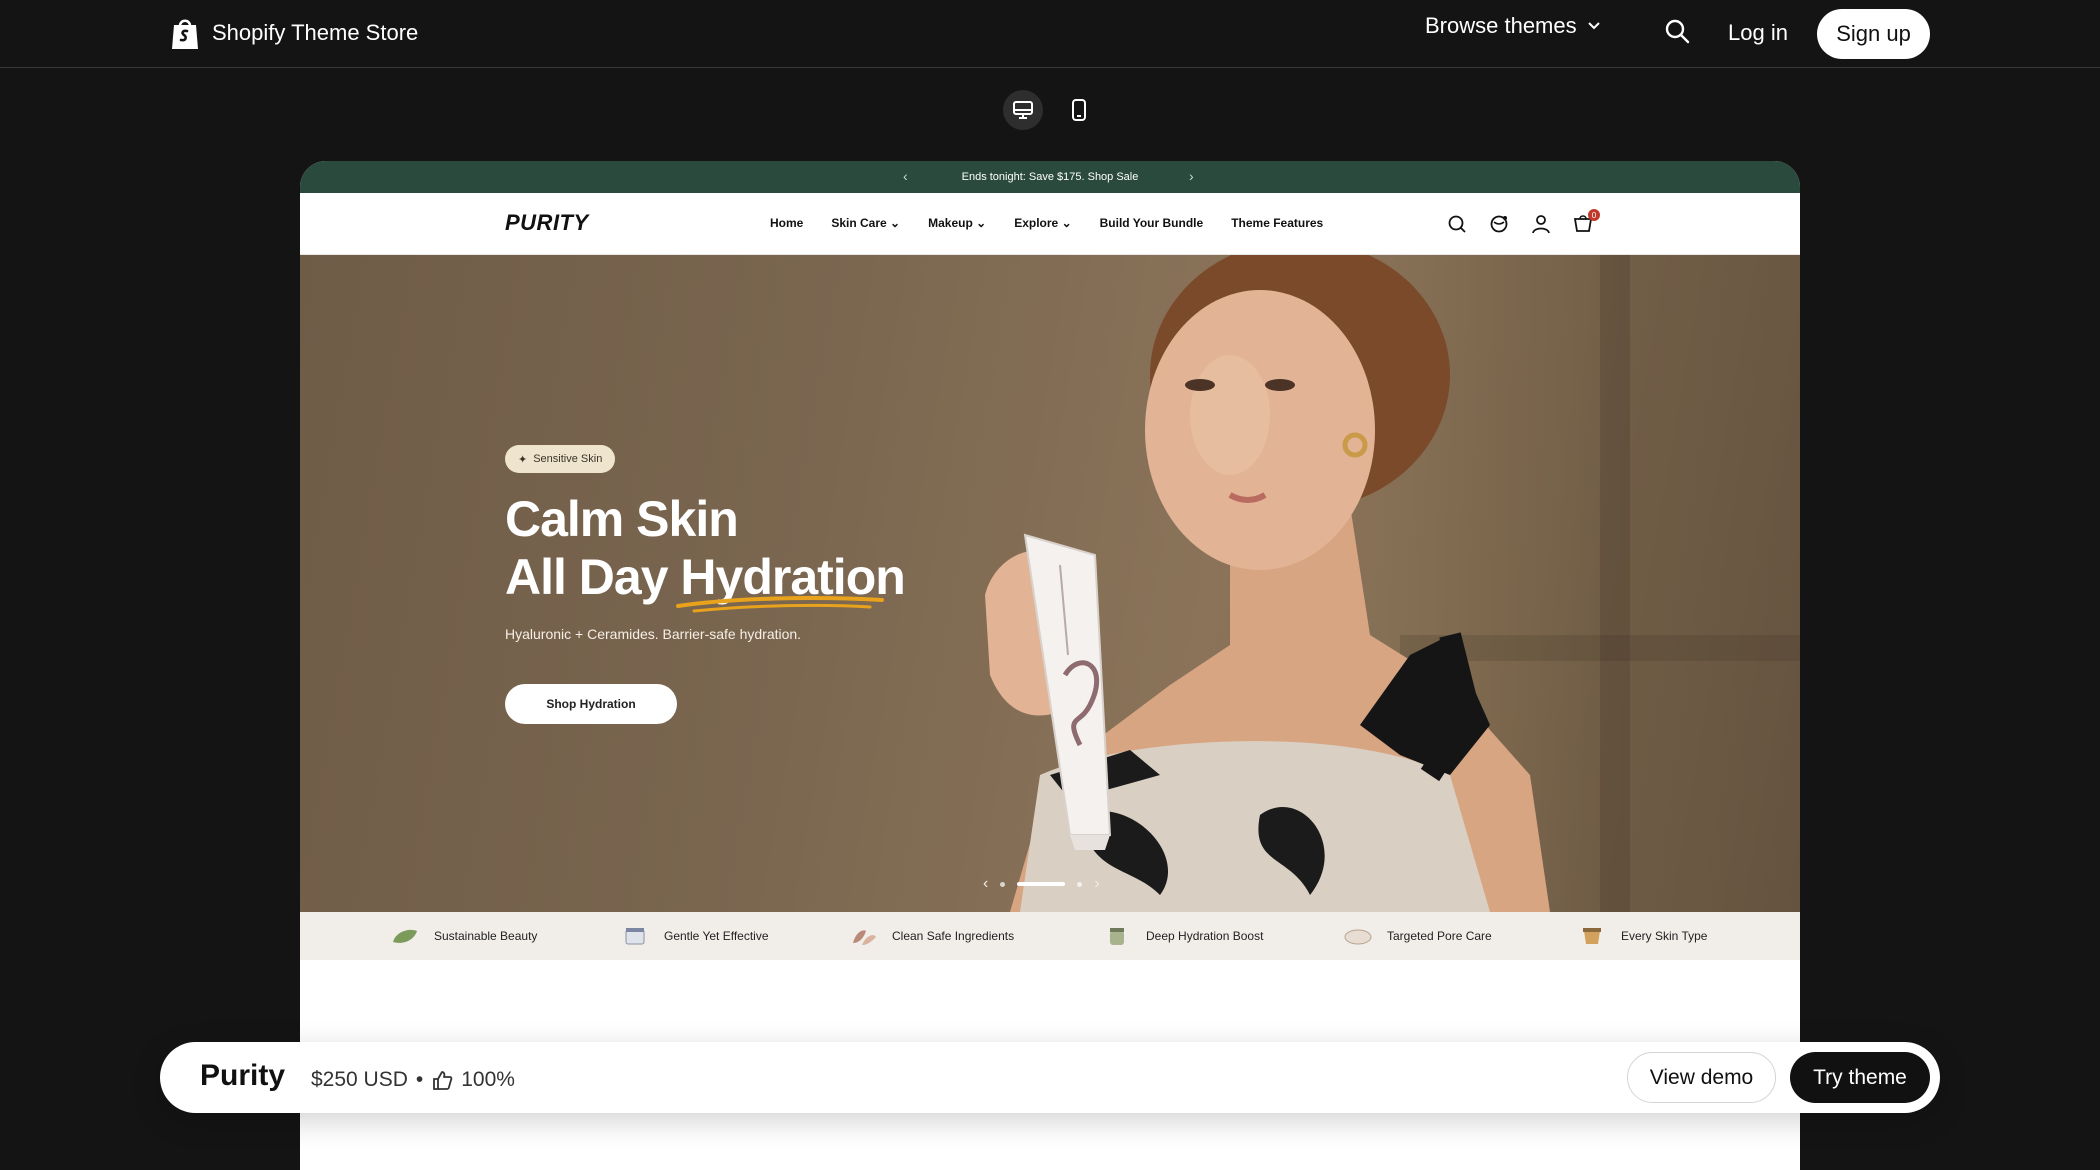 This screenshot has height=1170, width=2100. What do you see at coordinates (716, 936) in the screenshot?
I see `feature-label: Gentle Yet Effective` at bounding box center [716, 936].